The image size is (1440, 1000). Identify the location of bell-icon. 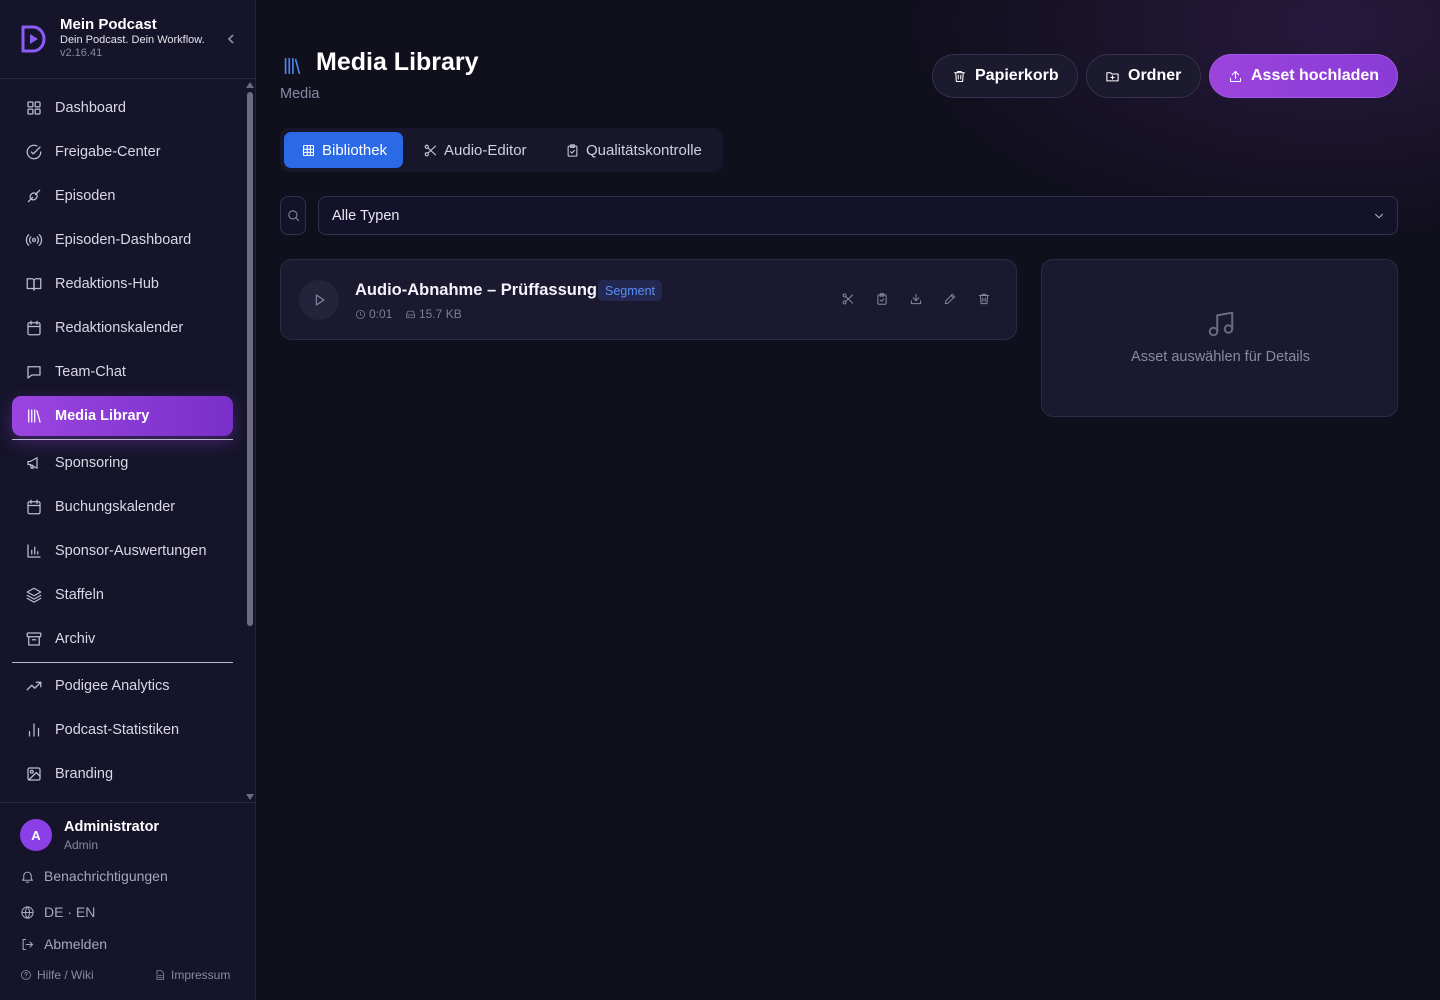
(27, 876).